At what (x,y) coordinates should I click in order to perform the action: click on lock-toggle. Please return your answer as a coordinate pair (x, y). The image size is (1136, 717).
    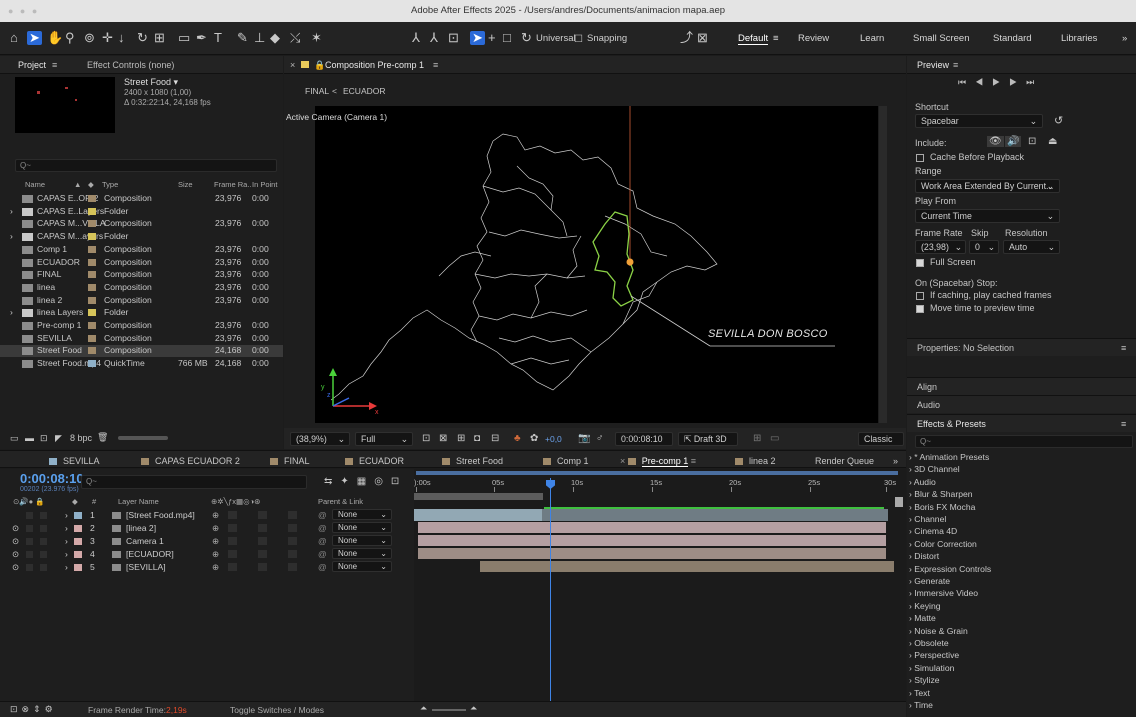
    Looking at the image, I should click on (43, 567).